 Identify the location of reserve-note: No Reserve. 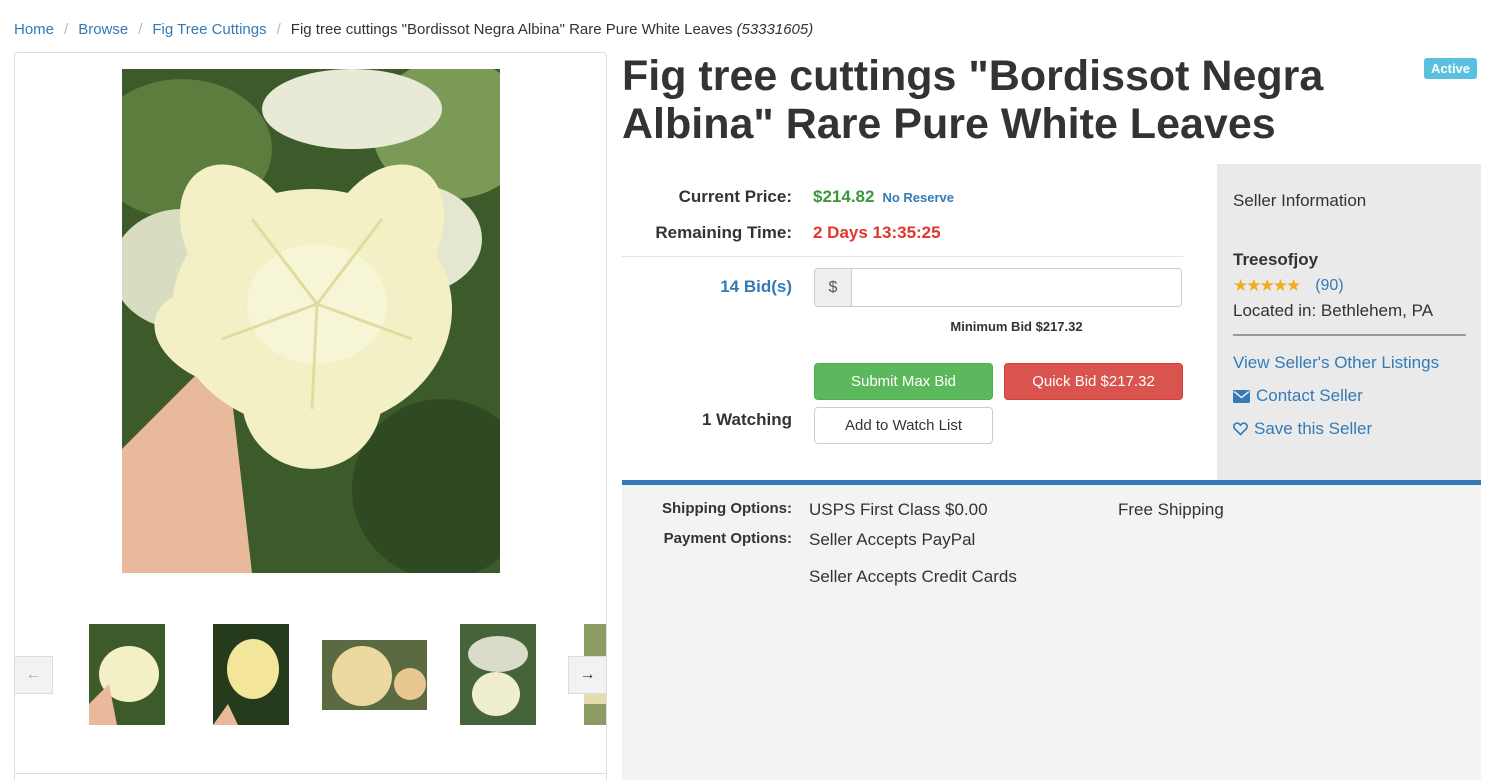
(918, 197).